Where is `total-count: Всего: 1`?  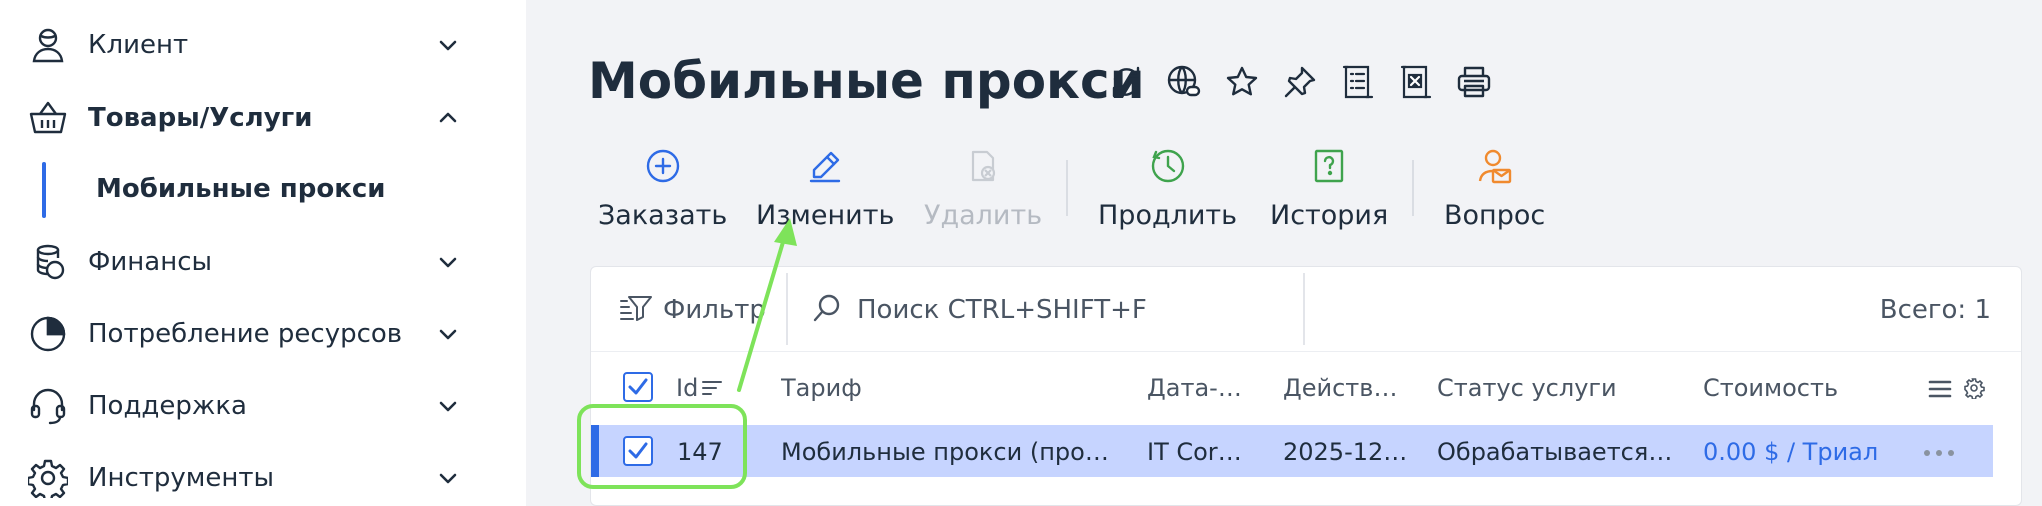 total-count: Всего: 1 is located at coordinates (1935, 310).